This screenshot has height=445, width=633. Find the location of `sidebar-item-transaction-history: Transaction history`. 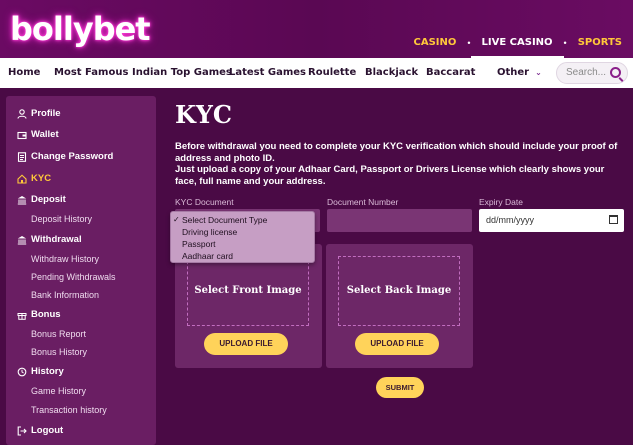

sidebar-item-transaction-history: Transaction history is located at coordinates (69, 410).